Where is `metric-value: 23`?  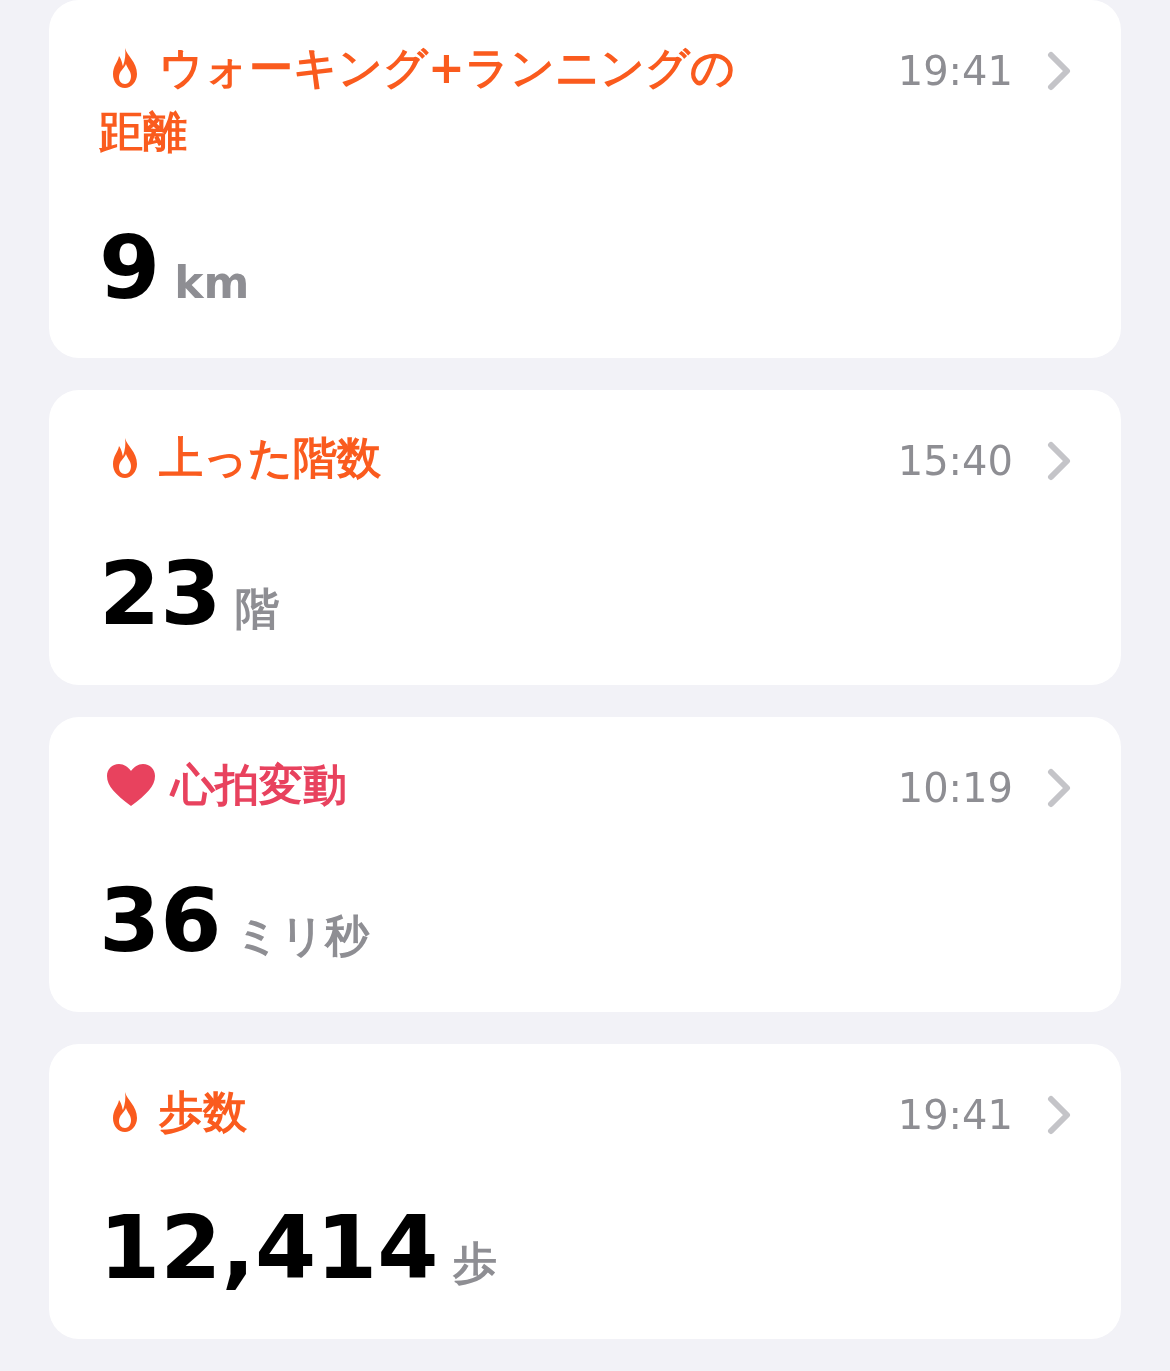
metric-value: 23 is located at coordinates (160, 594).